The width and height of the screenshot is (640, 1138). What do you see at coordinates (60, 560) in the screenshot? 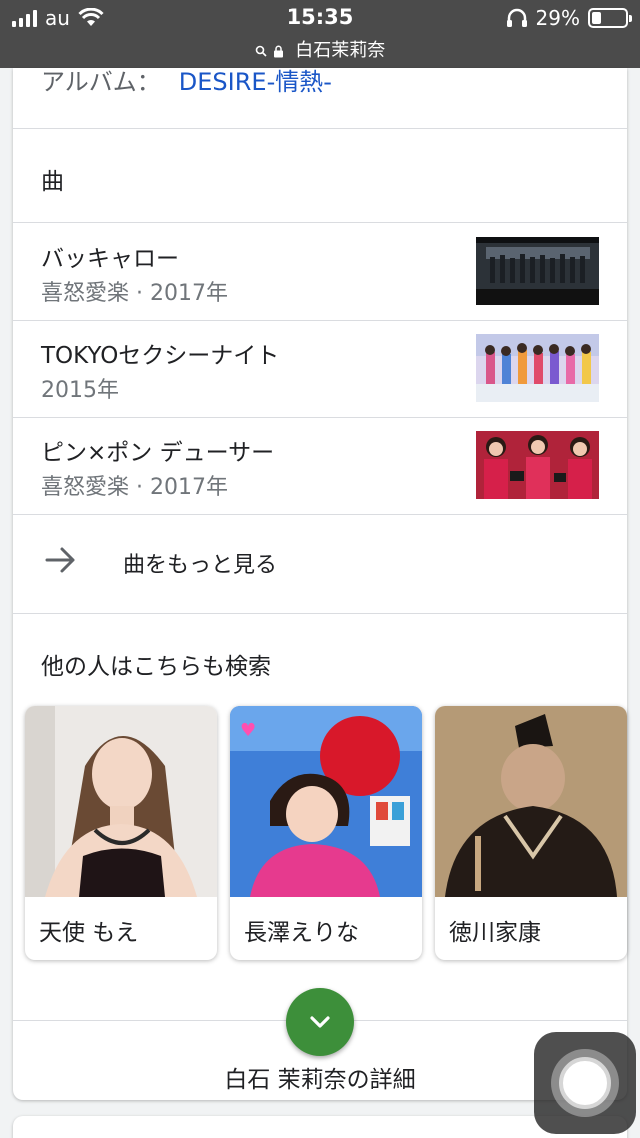
I see `arrow-right-icon` at bounding box center [60, 560].